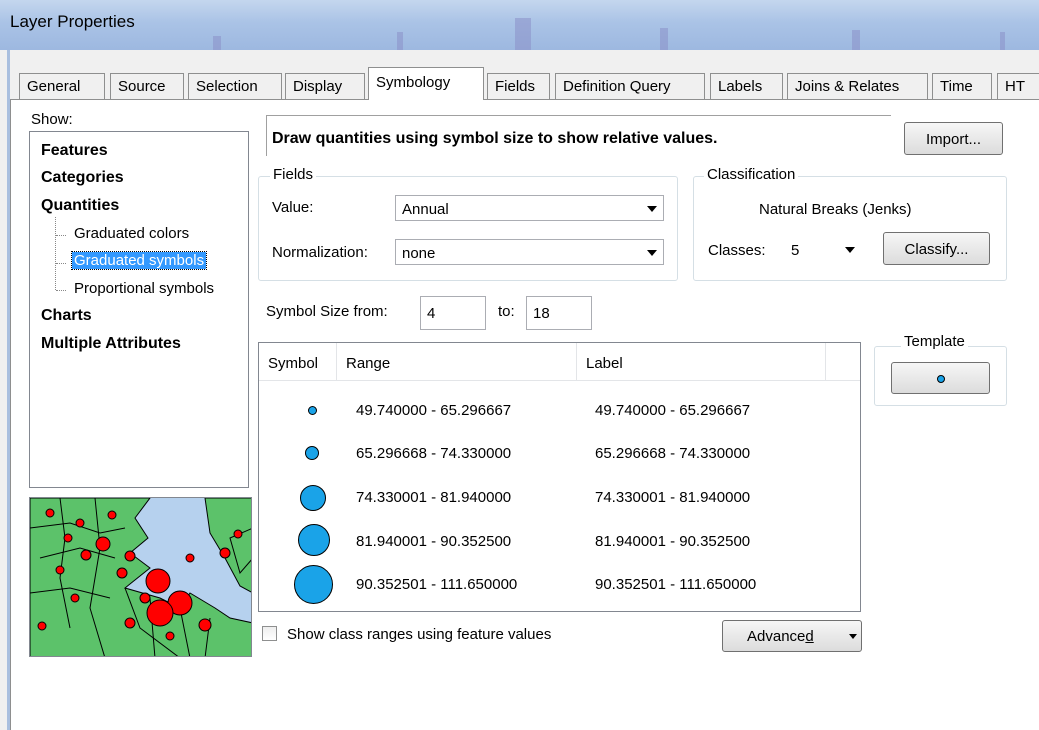  Describe the element at coordinates (433, 453) in the screenshot. I see `range-cell: 65.296668 - 74.330000` at that location.